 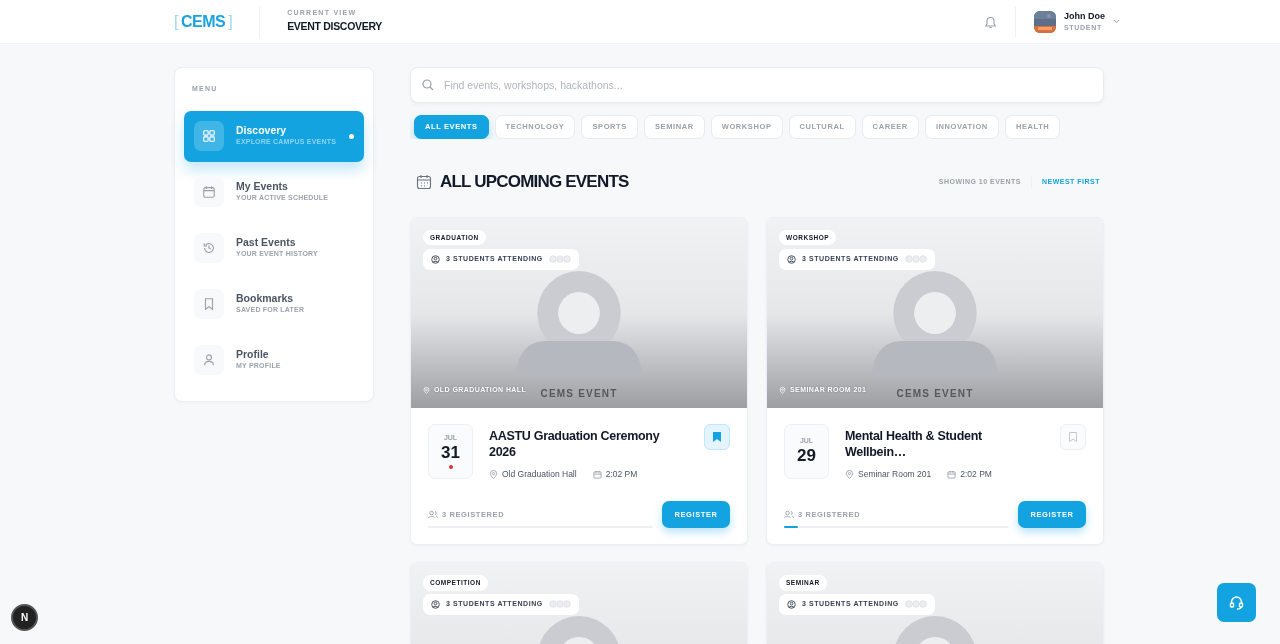 What do you see at coordinates (335, 26) in the screenshot?
I see `view-title: EVENT DISCOVERY` at bounding box center [335, 26].